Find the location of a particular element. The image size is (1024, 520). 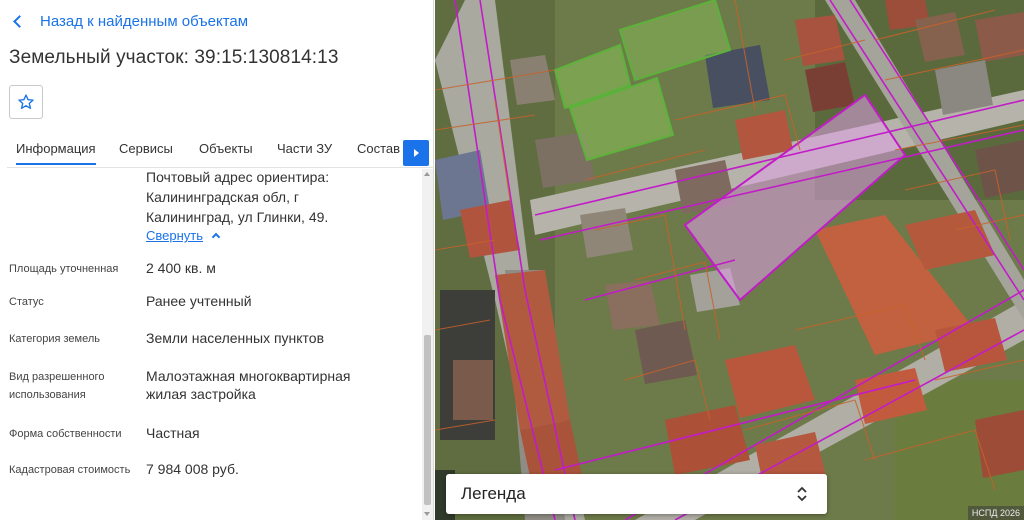

cadastral-value-label: Кадастровая стоимость is located at coordinates (70, 470).